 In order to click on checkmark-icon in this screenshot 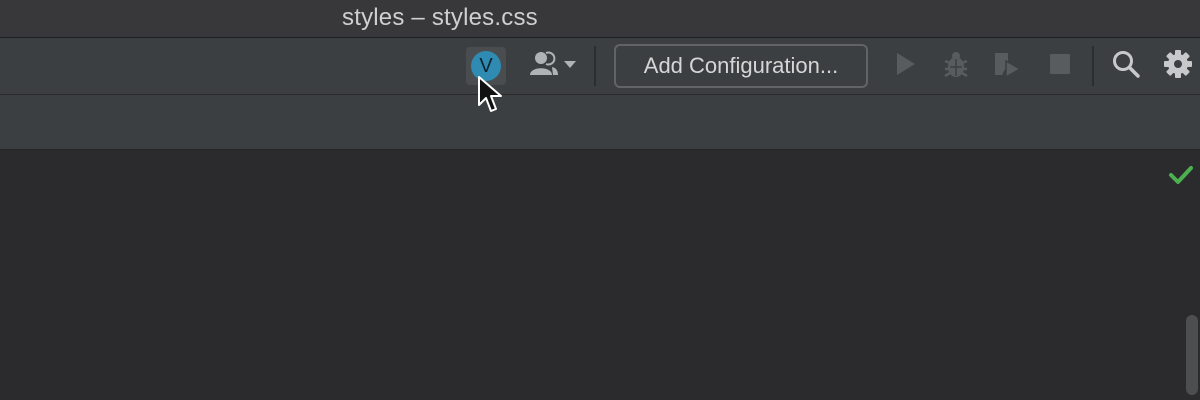, I will do `click(1181, 177)`.